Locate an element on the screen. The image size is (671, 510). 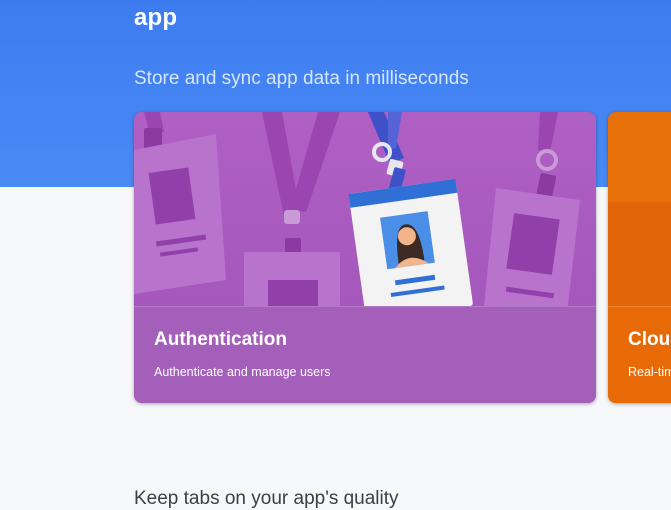
authentication-card-description: Authenticate and manage users is located at coordinates (242, 372).